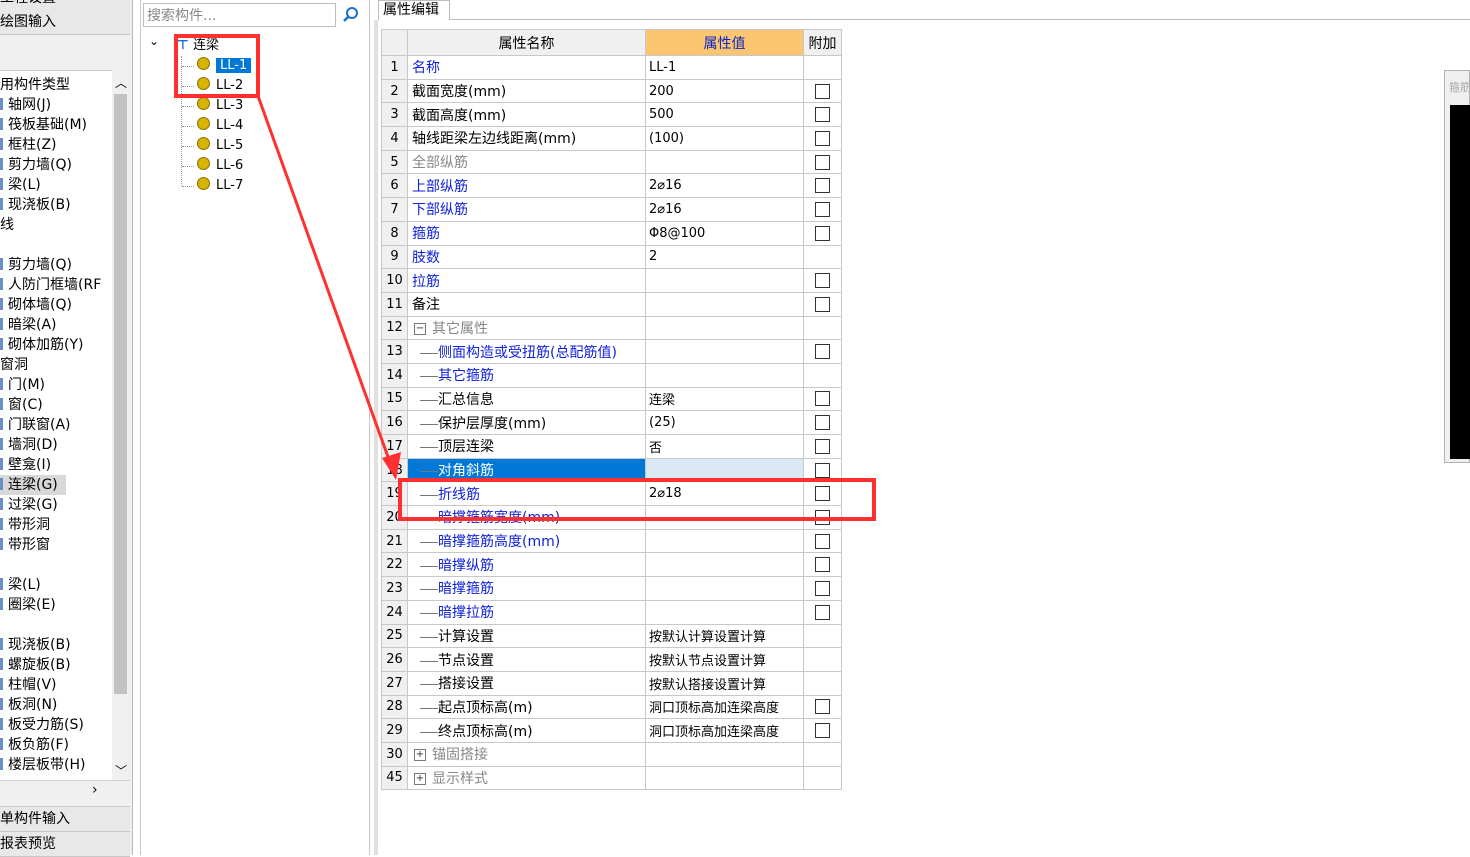 Image resolution: width=1470 pixels, height=857 pixels. What do you see at coordinates (220, 106) in the screenshot?
I see `tree-item-ll-3: LL-3` at bounding box center [220, 106].